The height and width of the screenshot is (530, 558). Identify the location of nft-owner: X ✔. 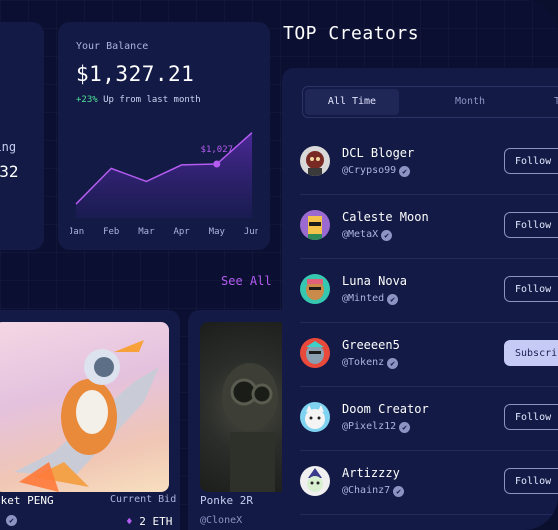
(9, 520).